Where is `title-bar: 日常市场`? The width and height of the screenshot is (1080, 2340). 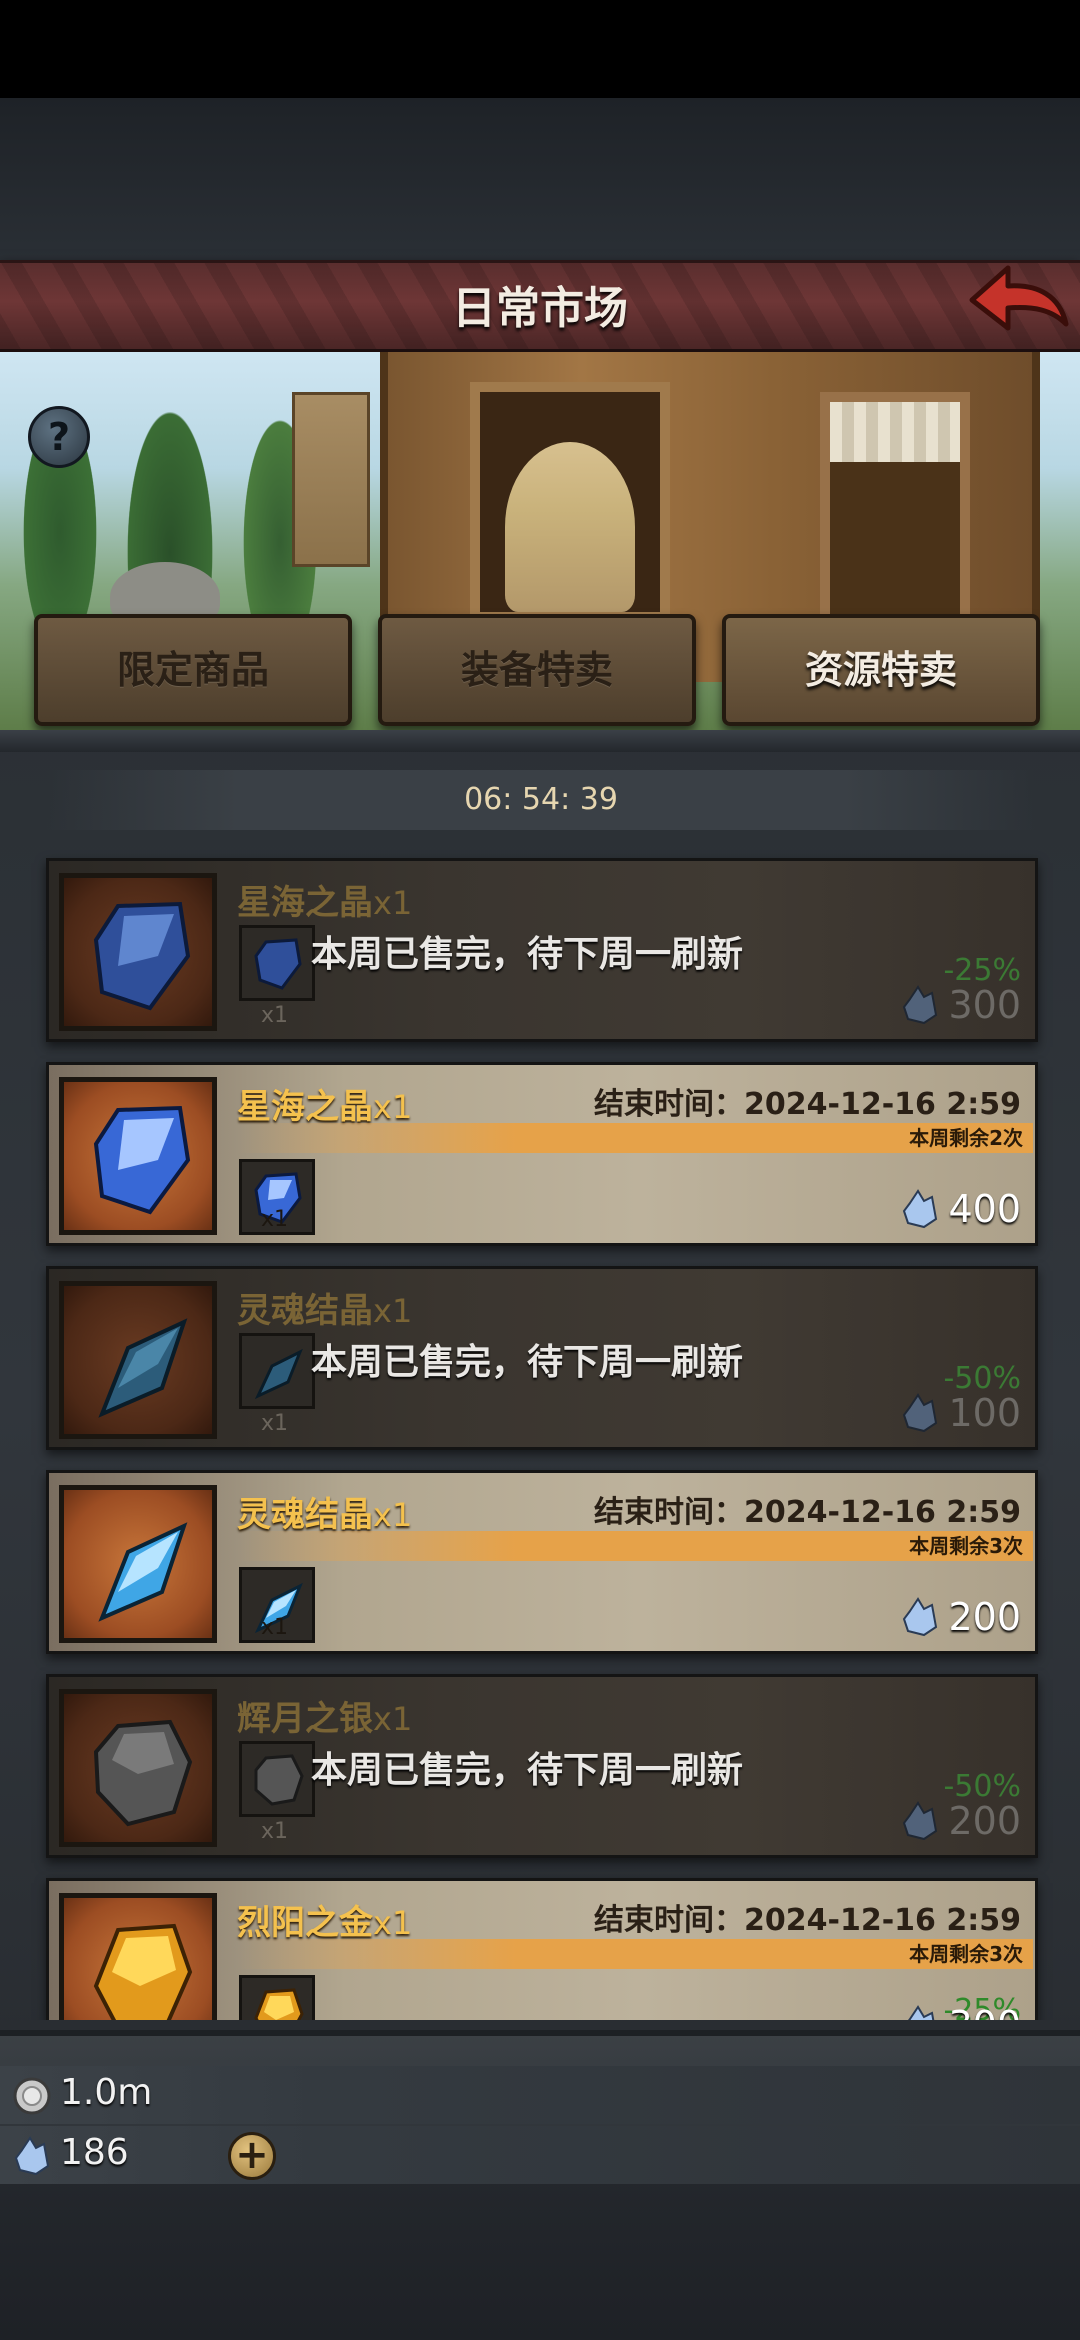 title-bar: 日常市场 is located at coordinates (540, 306).